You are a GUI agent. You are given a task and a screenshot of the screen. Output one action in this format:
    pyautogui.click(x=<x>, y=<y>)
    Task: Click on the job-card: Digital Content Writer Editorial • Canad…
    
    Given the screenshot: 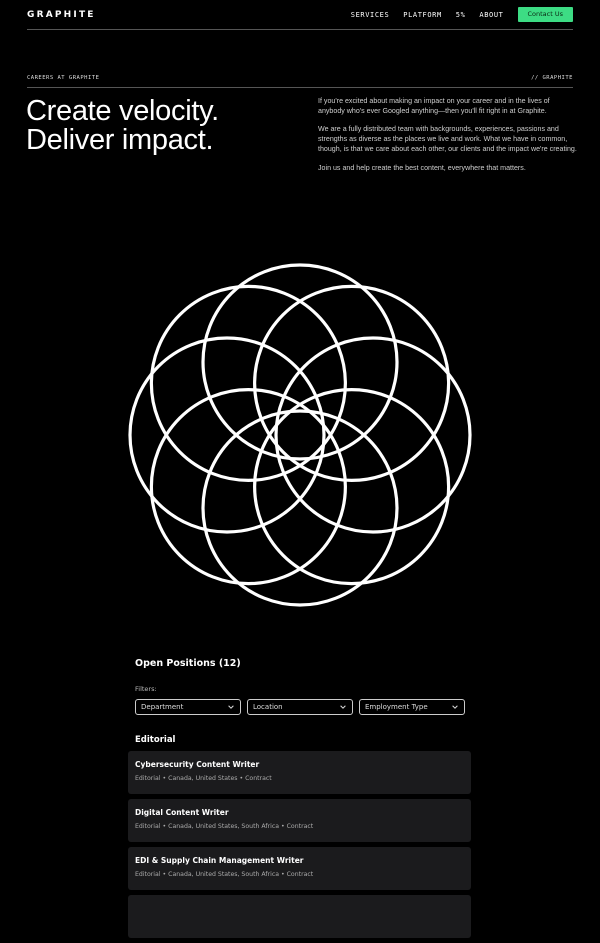 What is the action you would take?
    pyautogui.click(x=299, y=820)
    